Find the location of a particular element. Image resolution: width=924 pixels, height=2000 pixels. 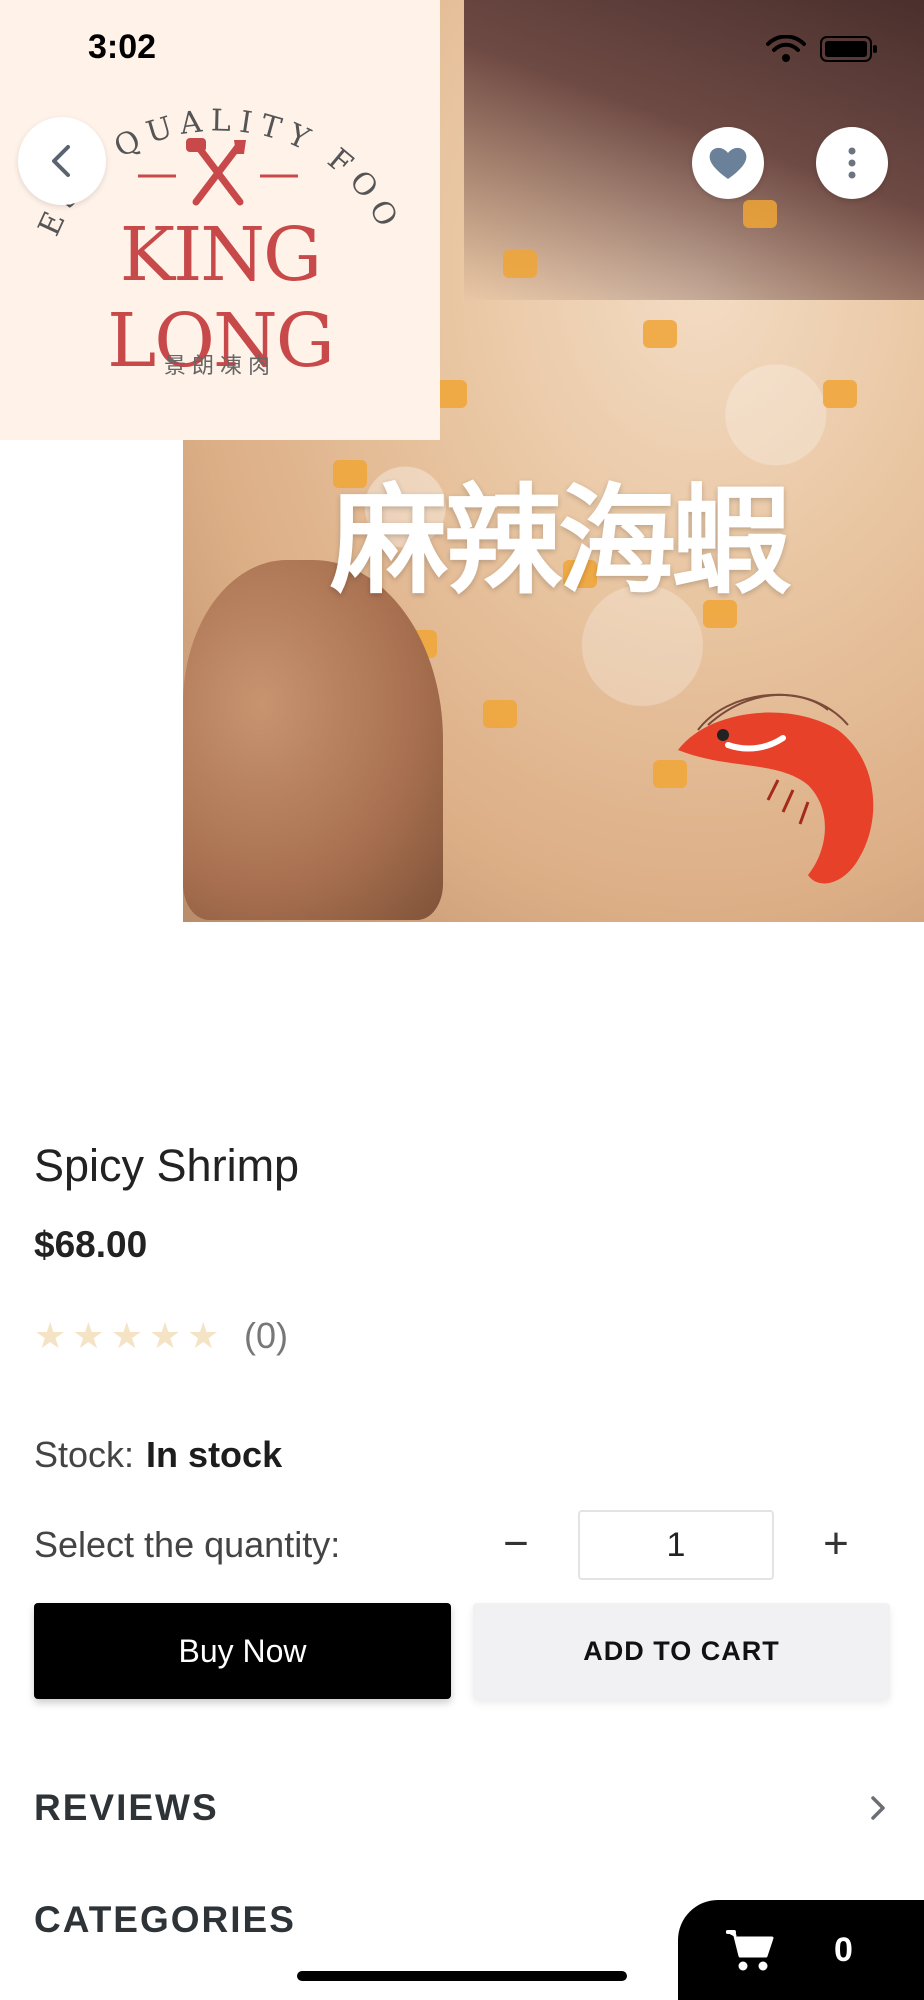

battery-icon is located at coordinates (848, 49).